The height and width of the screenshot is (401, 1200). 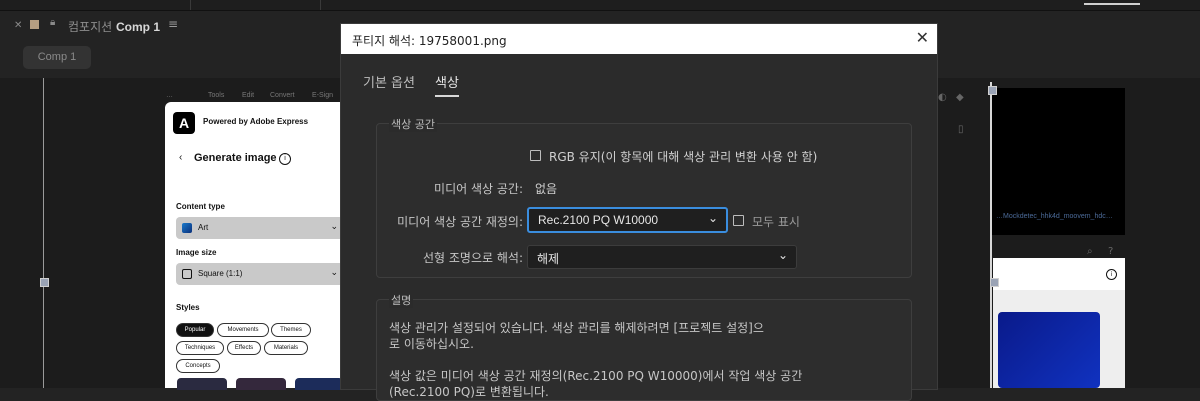 What do you see at coordinates (187, 274) in the screenshot?
I see `square-icon` at bounding box center [187, 274].